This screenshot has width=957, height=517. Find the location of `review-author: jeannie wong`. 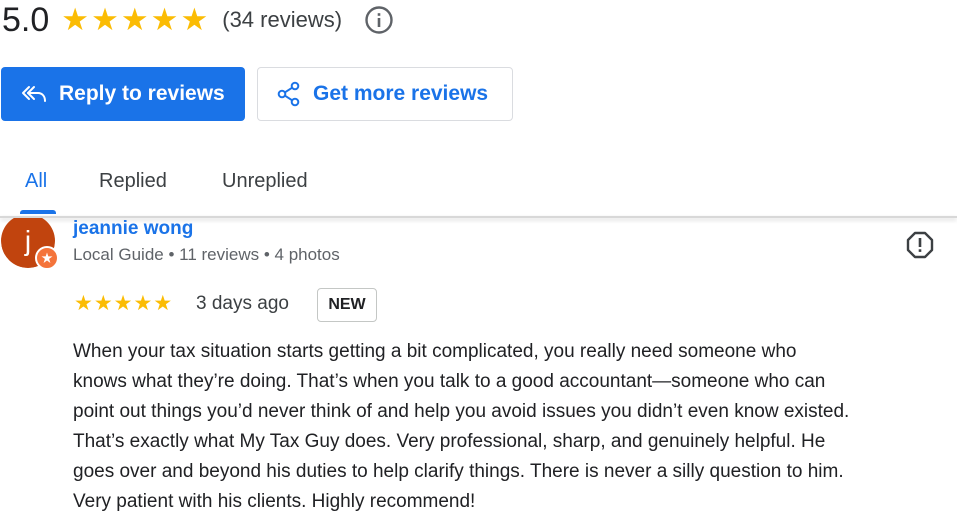

review-author: jeannie wong is located at coordinates (133, 229).